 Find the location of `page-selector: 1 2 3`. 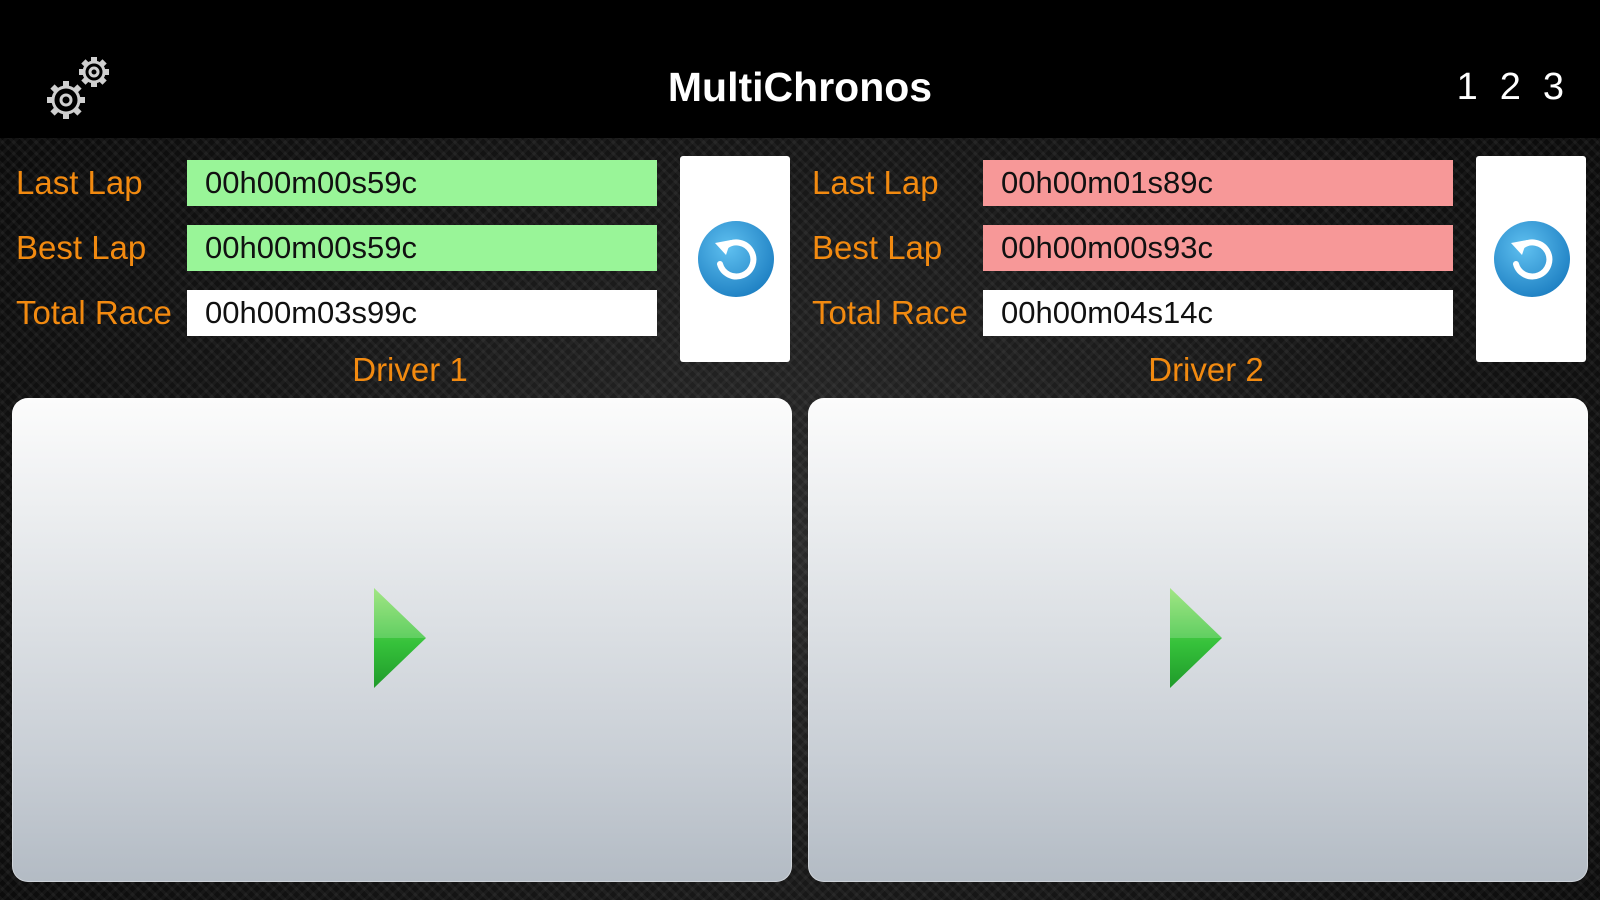

page-selector: 1 2 3 is located at coordinates (1510, 87).